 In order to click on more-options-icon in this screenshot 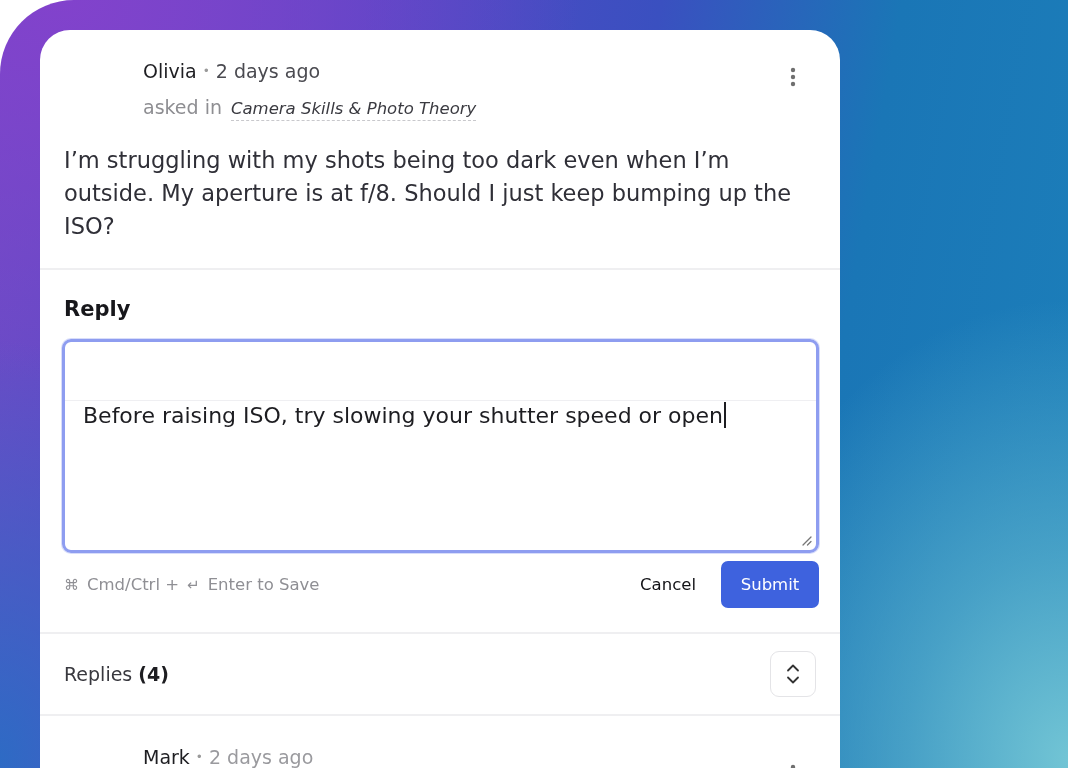, I will do `click(793, 77)`.